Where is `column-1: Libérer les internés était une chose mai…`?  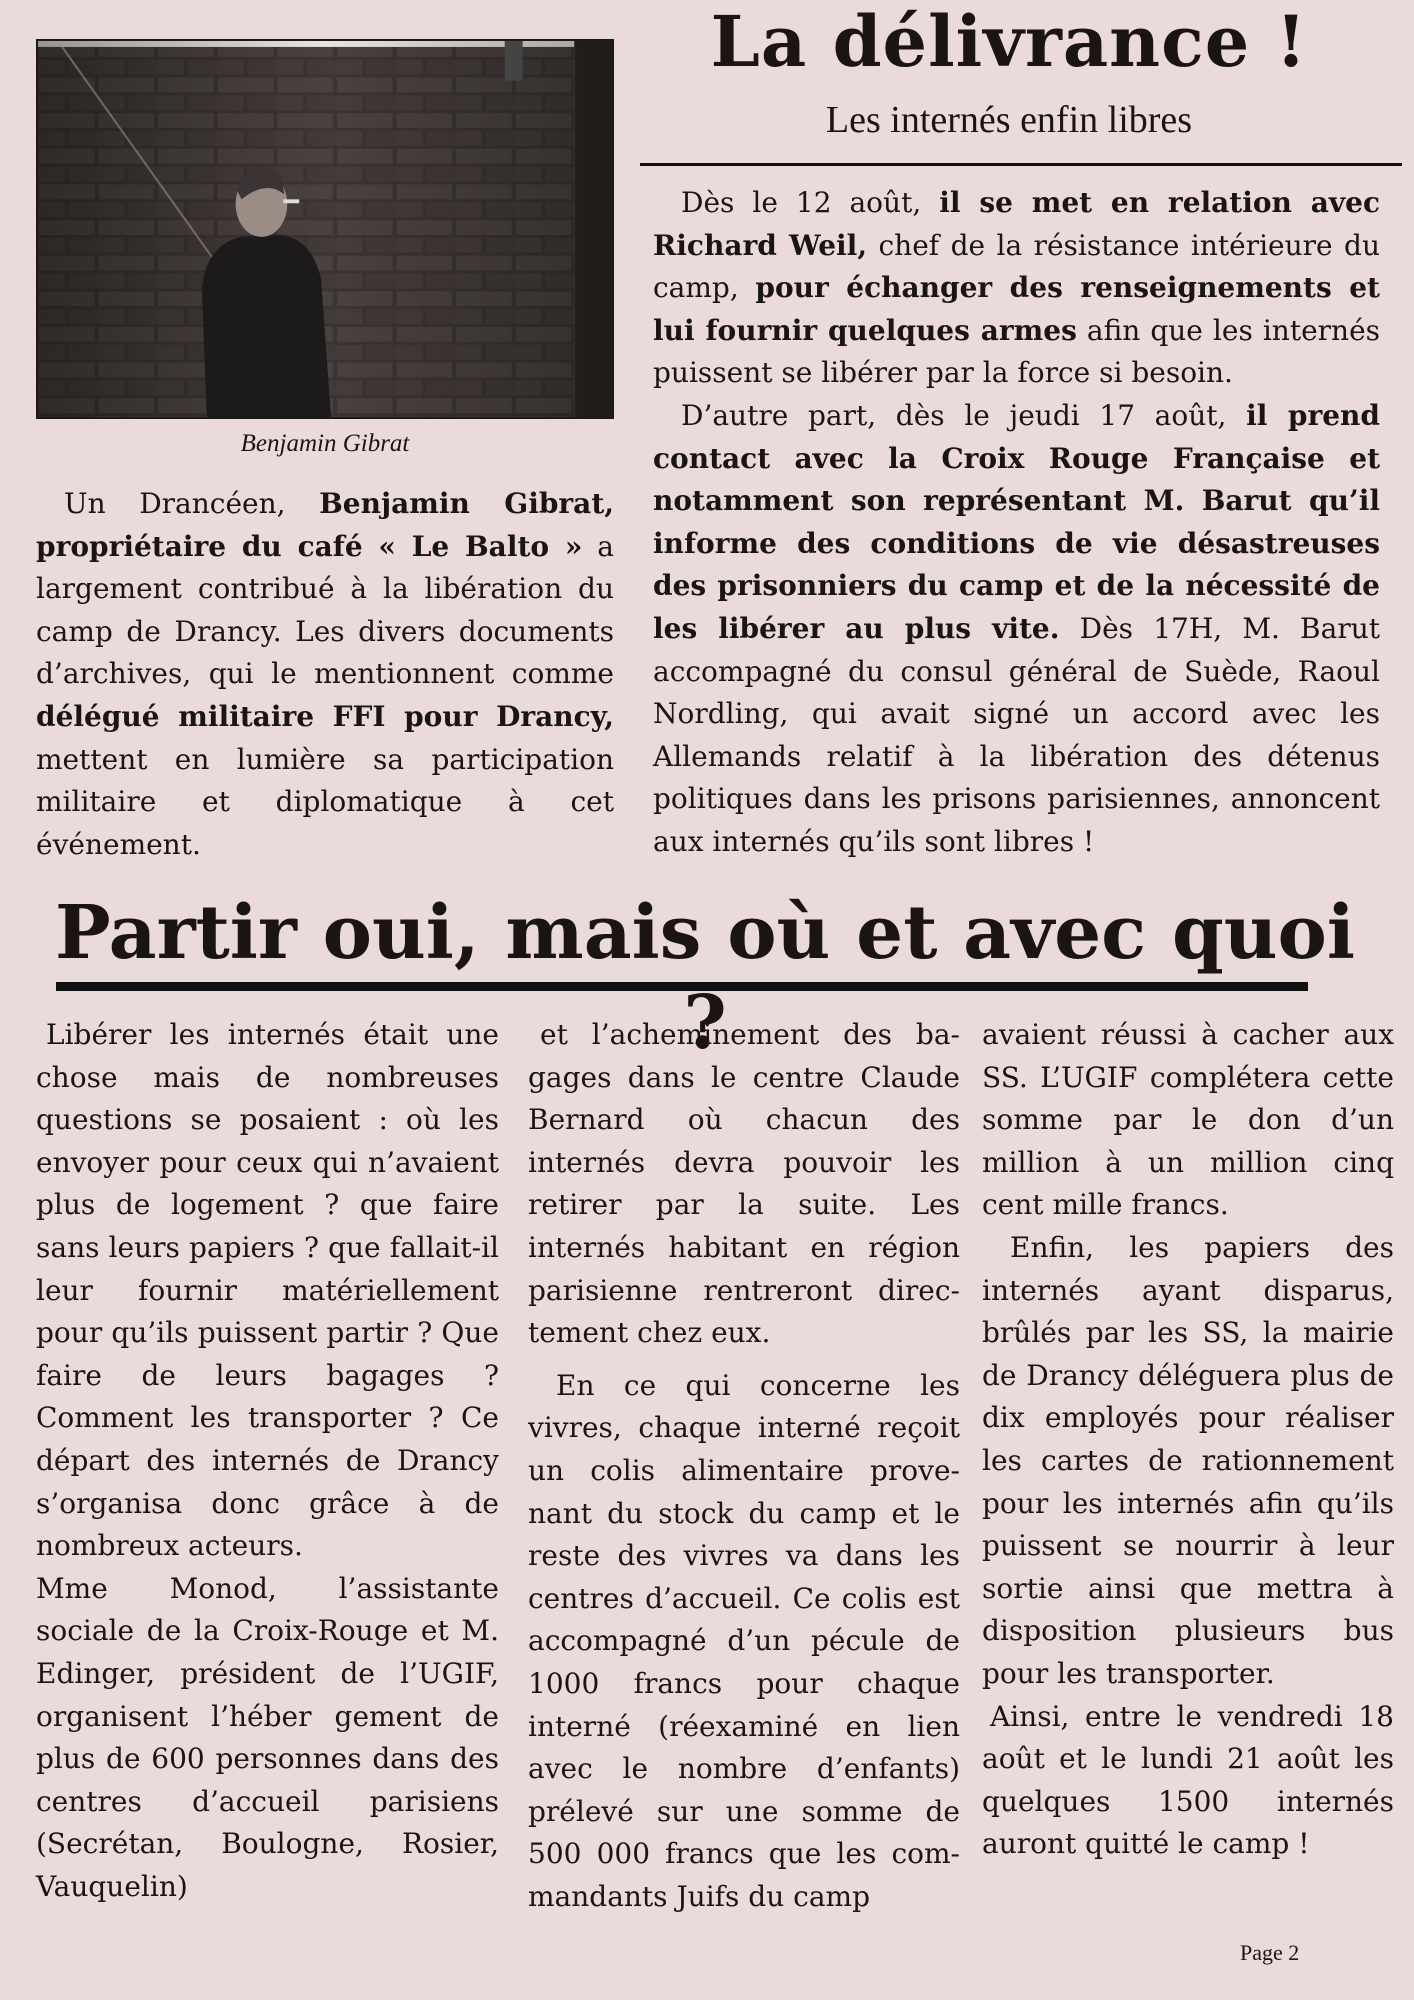 column-1: Libérer les internés était une chose mai… is located at coordinates (267, 1461).